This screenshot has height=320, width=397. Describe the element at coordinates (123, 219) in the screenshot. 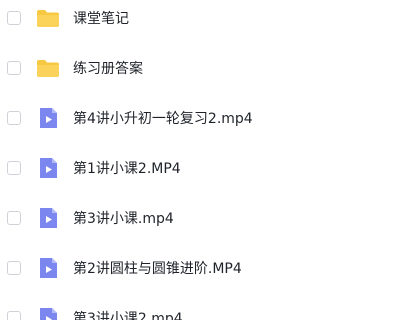

I see `file-name: 第3讲小课.mp4` at that location.